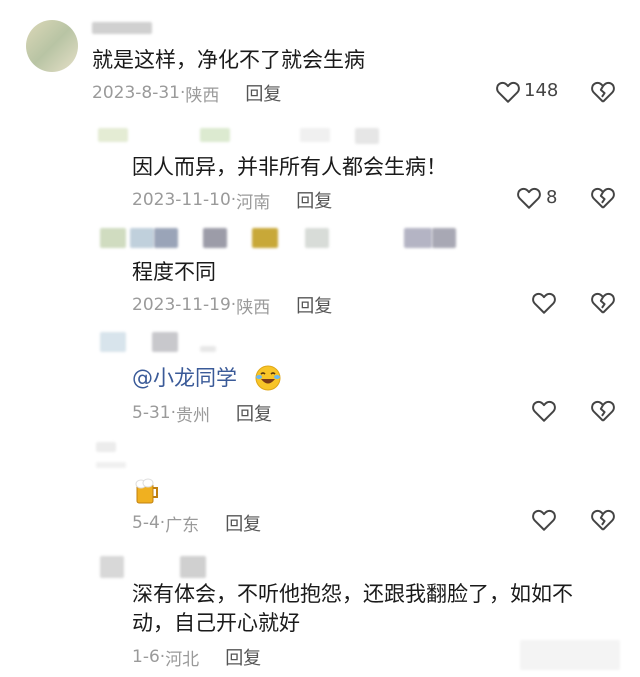 This screenshot has width=640, height=677. Describe the element at coordinates (552, 197) in the screenshot. I see `like-count: 8` at that location.